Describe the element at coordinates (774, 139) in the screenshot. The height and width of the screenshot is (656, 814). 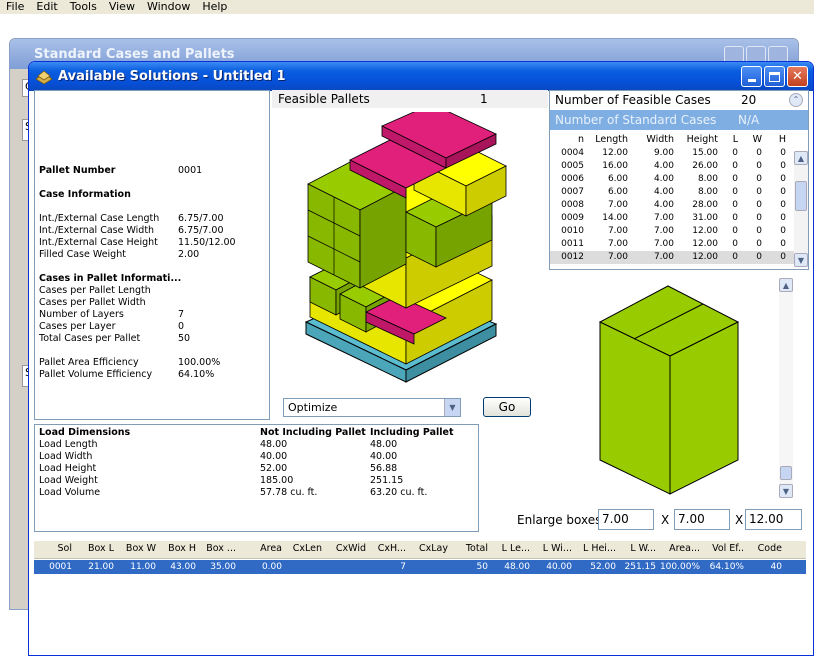
I see `column-header: H` at that location.